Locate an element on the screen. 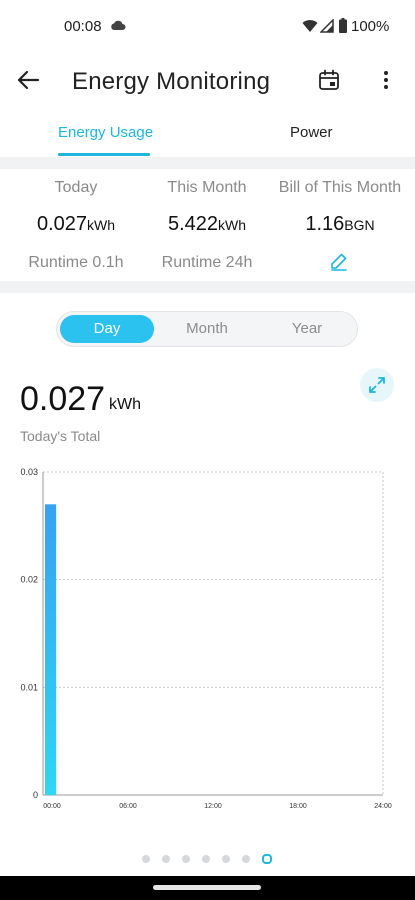 The height and width of the screenshot is (900, 415). x-tick-label: 12:00 is located at coordinates (213, 806).